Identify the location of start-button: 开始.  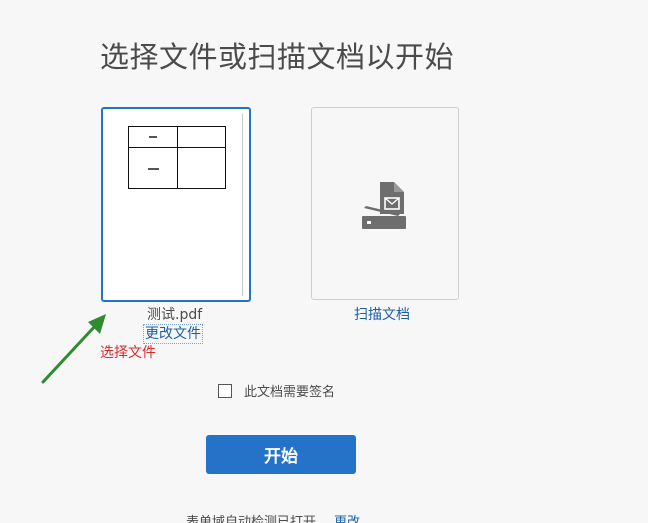
(281, 454).